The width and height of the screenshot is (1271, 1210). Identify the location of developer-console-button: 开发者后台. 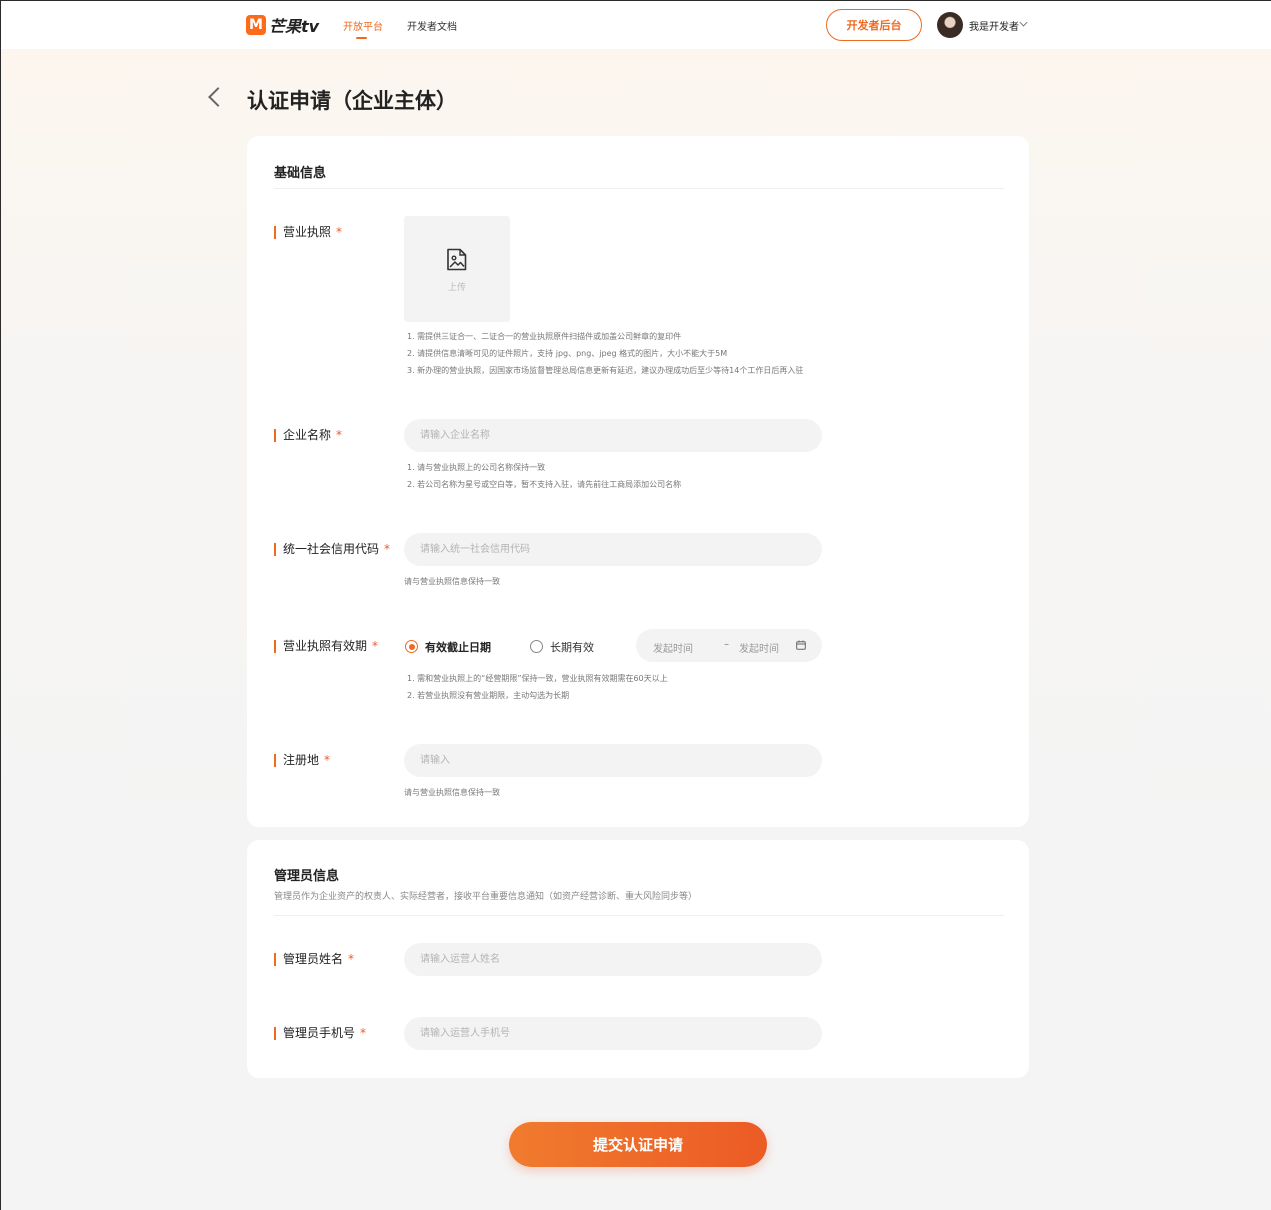
(874, 25).